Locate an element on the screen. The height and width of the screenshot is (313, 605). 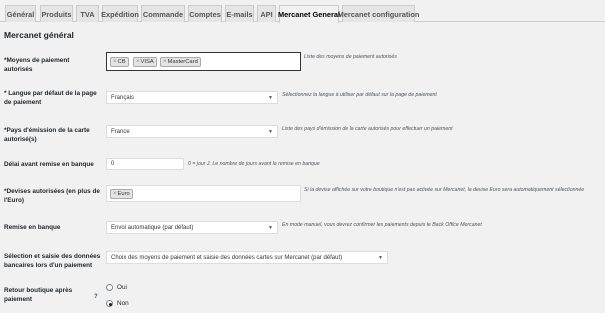
chip-label: CB is located at coordinates (121, 62).